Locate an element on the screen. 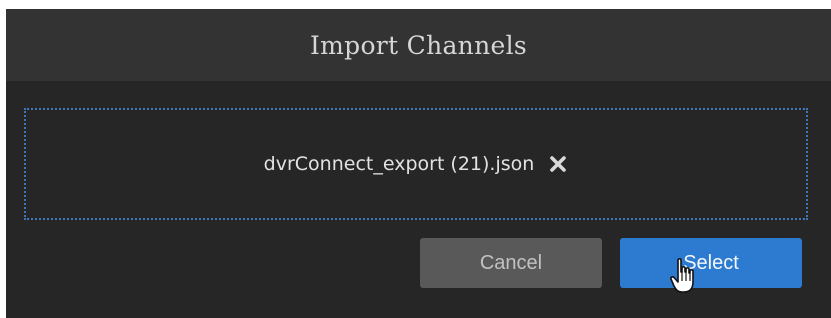 This screenshot has height=318, width=831. dialog-title: Import Channels is located at coordinates (418, 45).